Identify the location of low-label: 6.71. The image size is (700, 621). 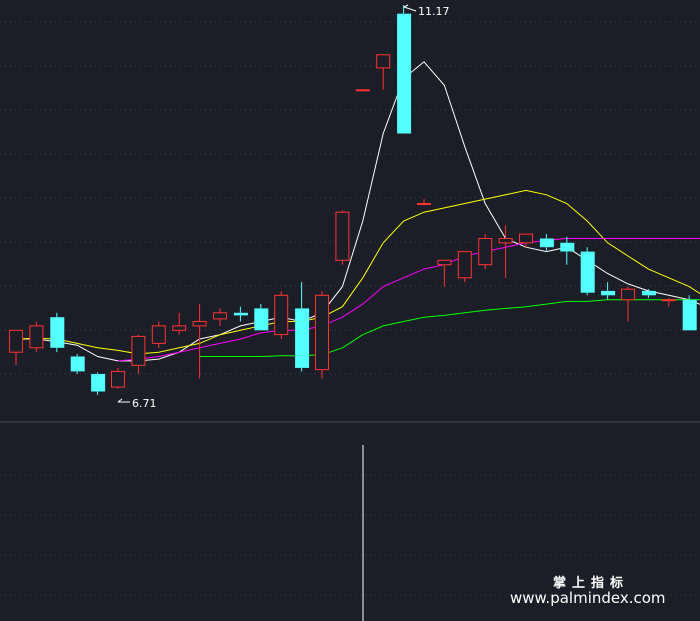
(144, 403).